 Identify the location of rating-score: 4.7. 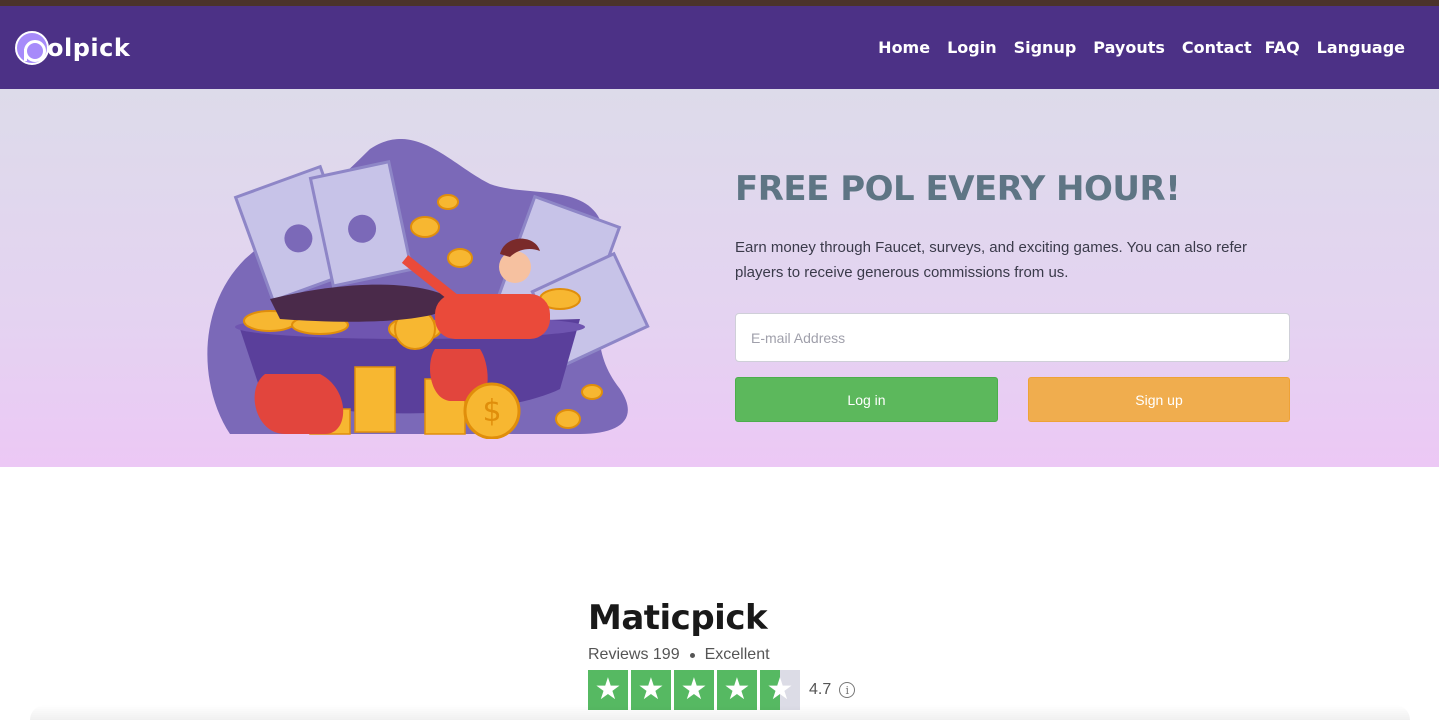
(820, 689).